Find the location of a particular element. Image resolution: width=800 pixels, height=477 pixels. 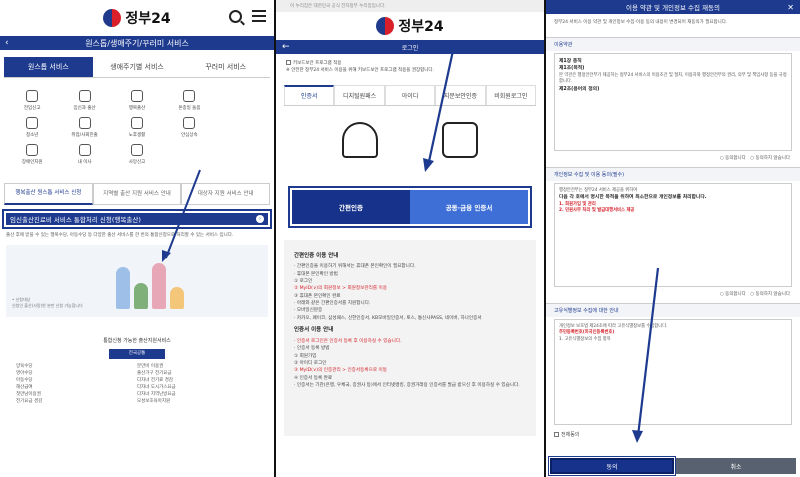

service-death-report: 사망신고 is located at coordinates (137, 154).